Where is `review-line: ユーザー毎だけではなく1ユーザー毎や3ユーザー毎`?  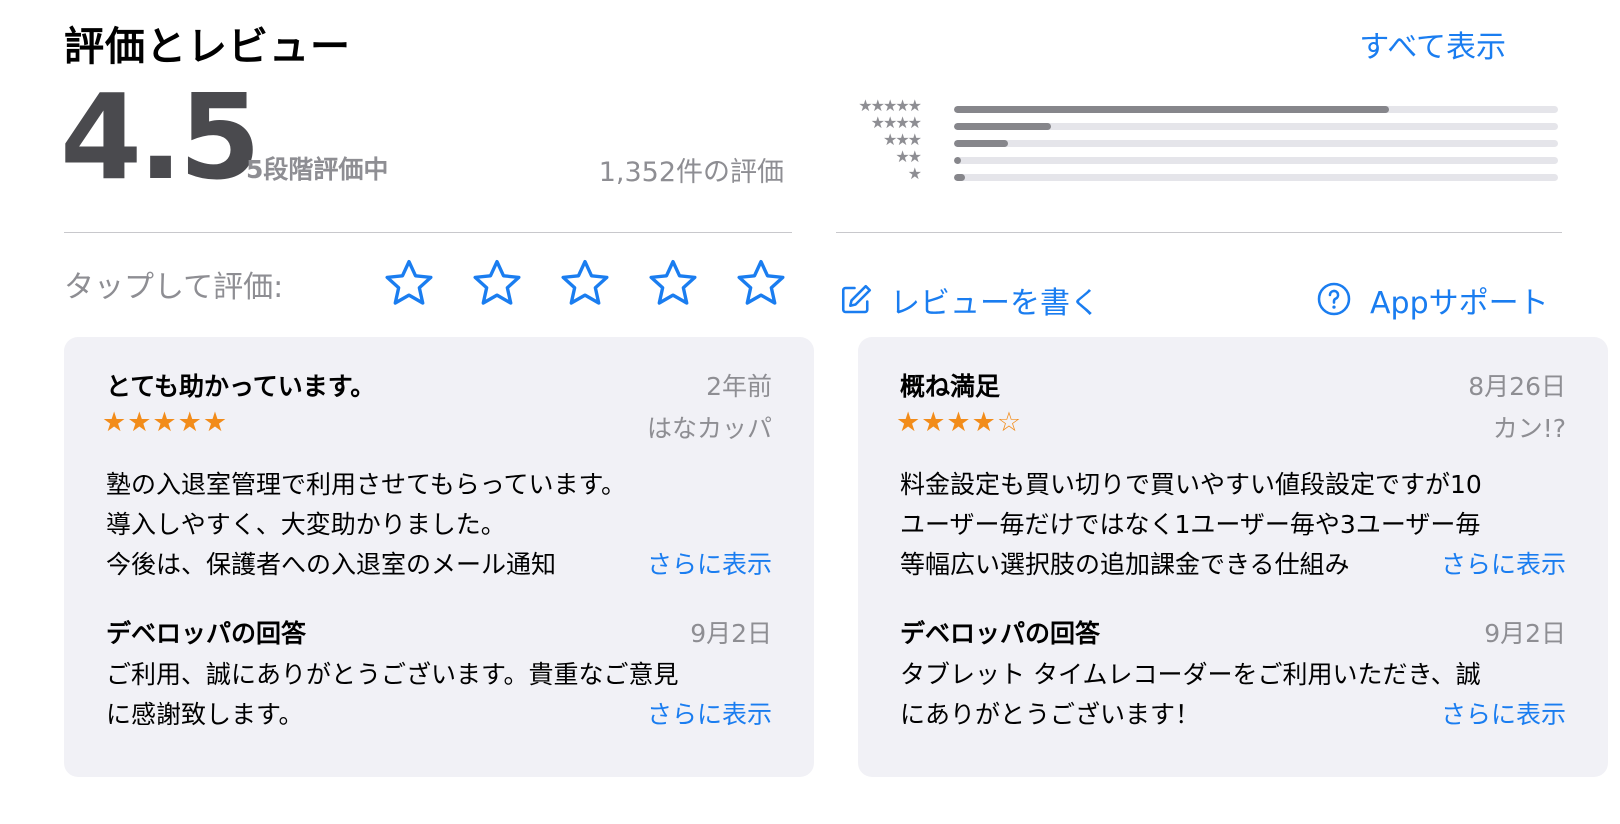
review-line: ユーザー毎だけではなく1ユーザー毎や3ユーザー毎 is located at coordinates (1190, 524).